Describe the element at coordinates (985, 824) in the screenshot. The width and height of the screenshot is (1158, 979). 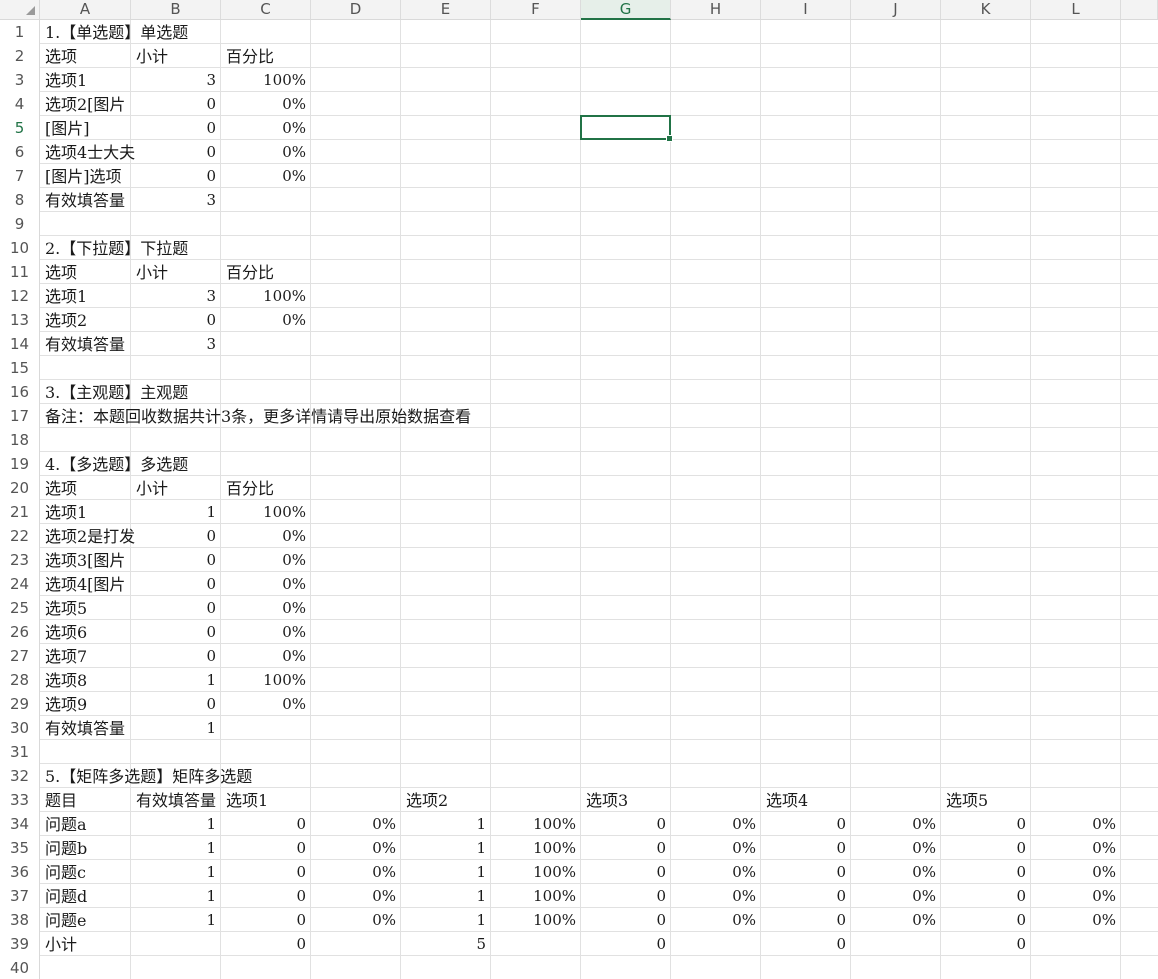
I see `cell-k34: 0` at that location.